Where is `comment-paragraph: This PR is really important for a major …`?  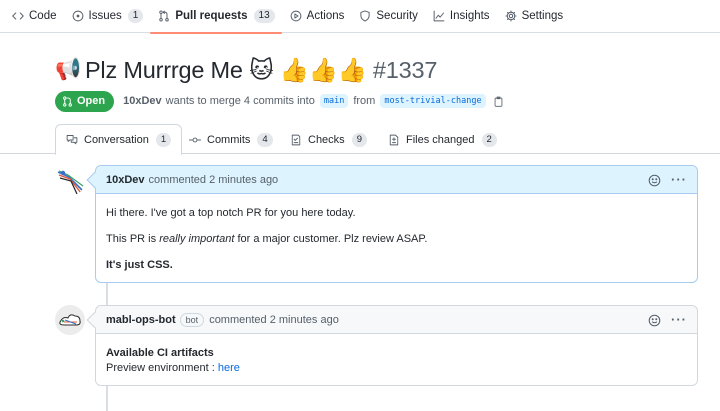 comment-paragraph: This PR is really important for a major … is located at coordinates (396, 239).